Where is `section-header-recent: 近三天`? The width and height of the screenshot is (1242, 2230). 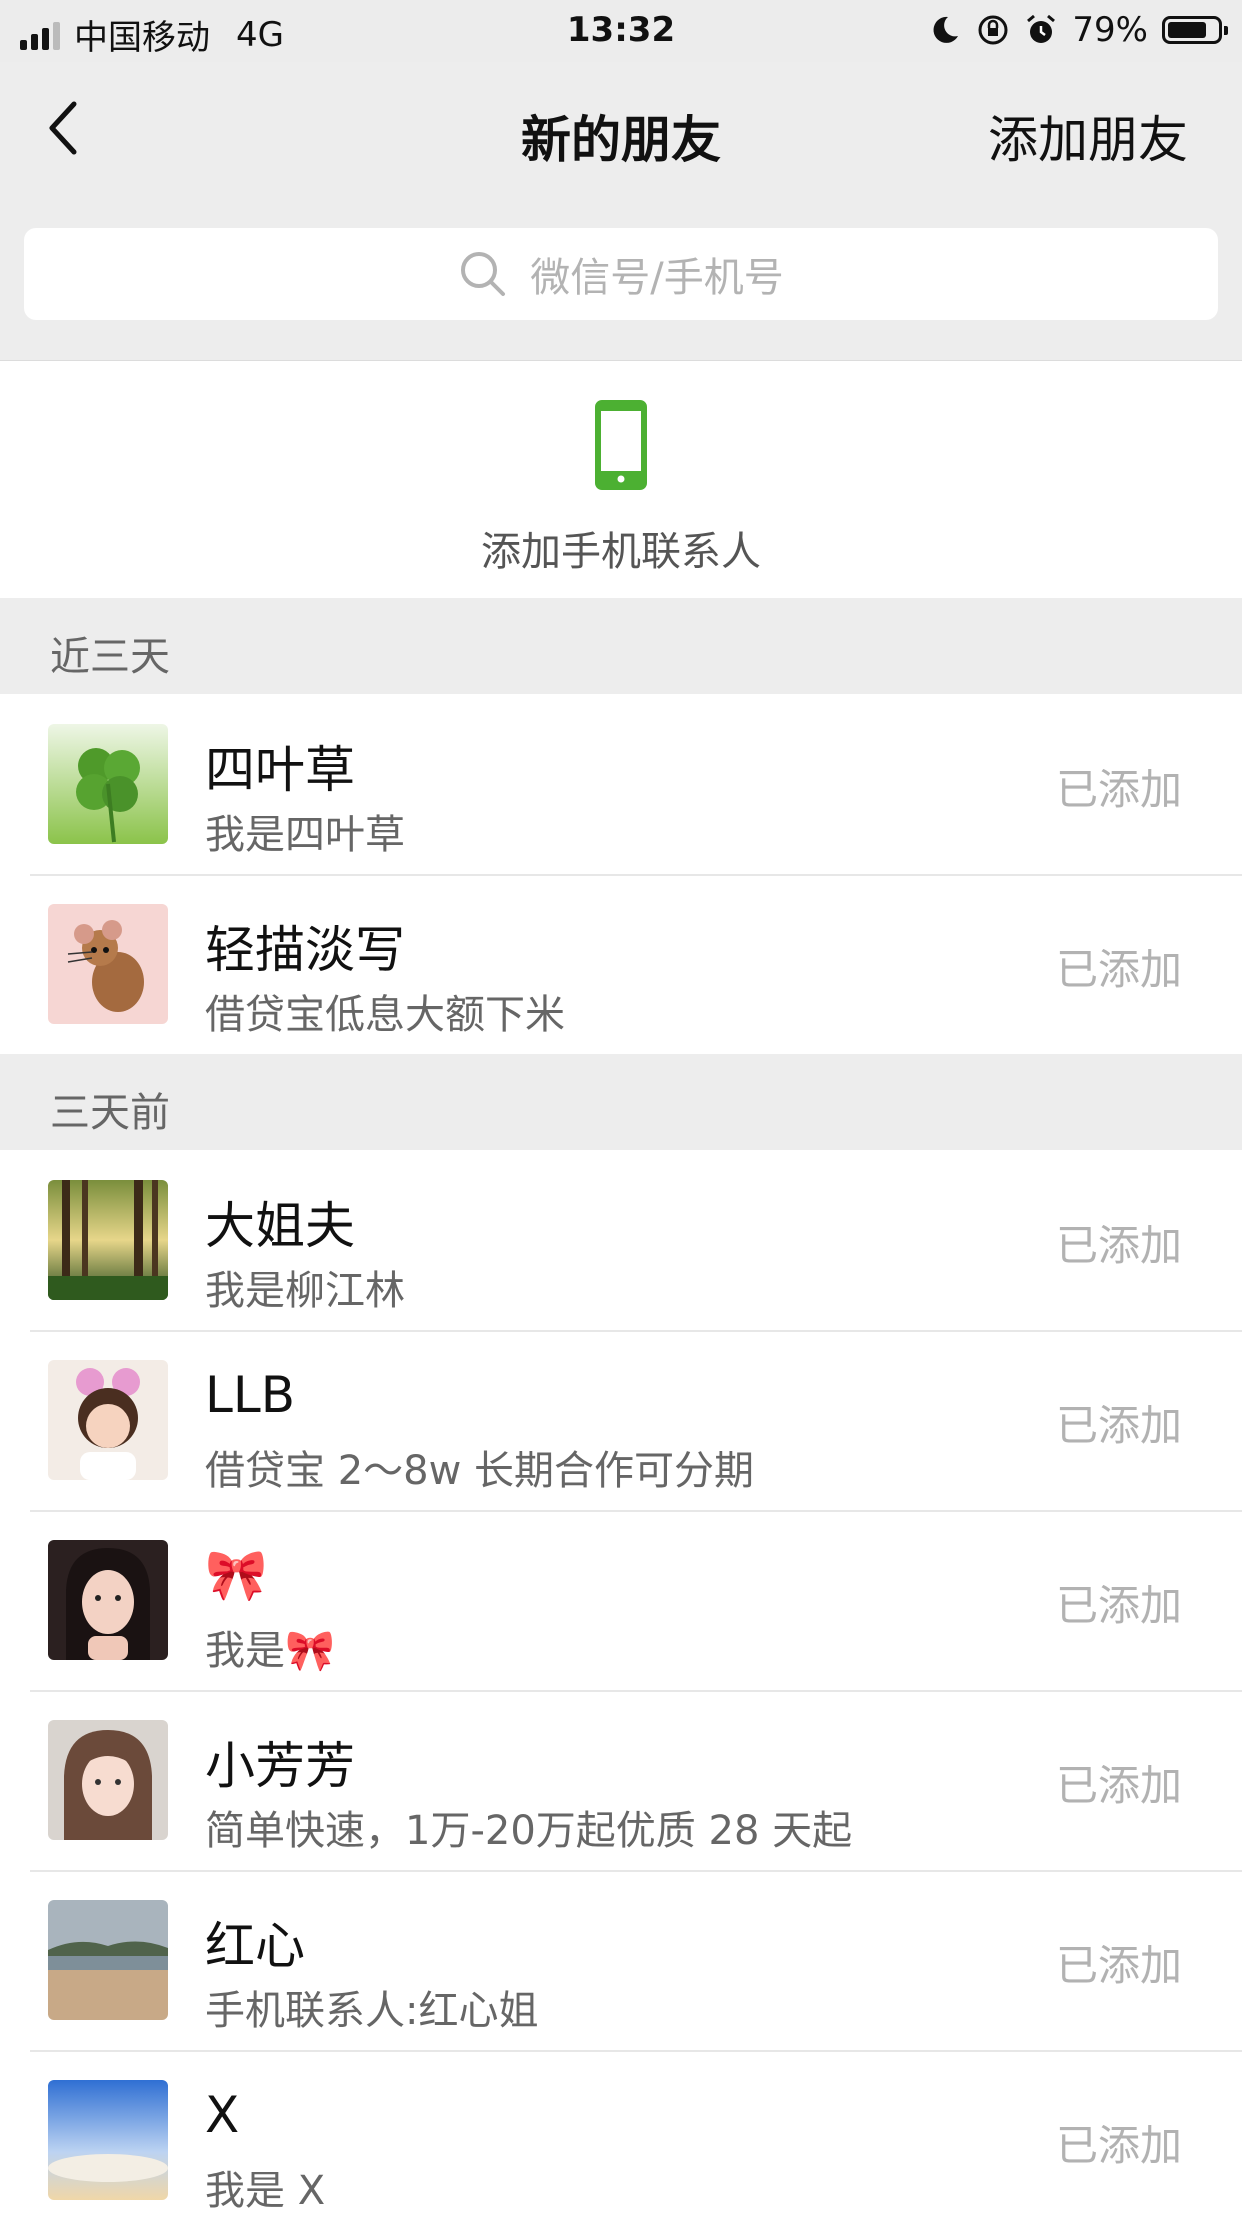 section-header-recent: 近三天 is located at coordinates (621, 646).